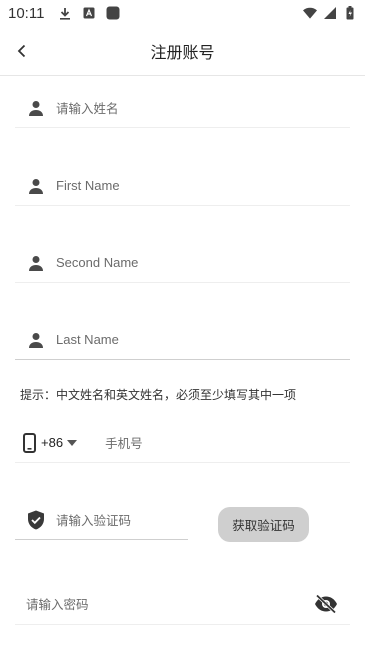 This screenshot has width=365, height=650. I want to click on verification-code-field: 请输入验证码, so click(101, 520).